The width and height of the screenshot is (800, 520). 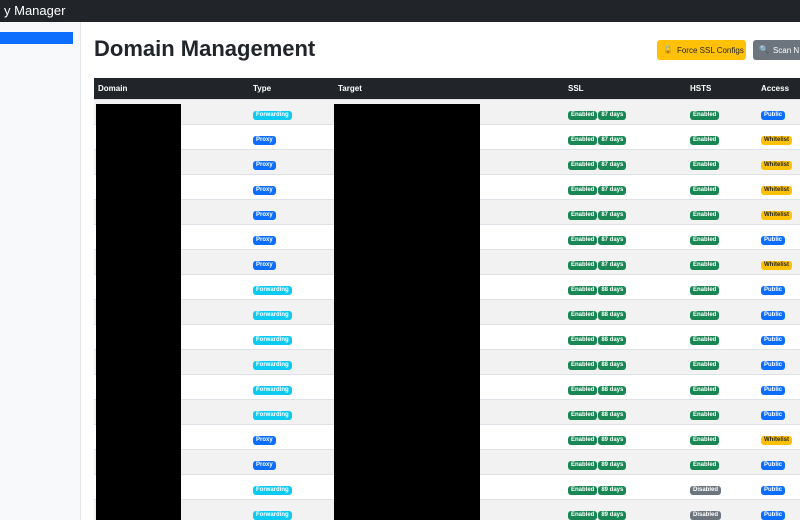 What do you see at coordinates (668, 49) in the screenshot?
I see `lock-icon: 🔒` at bounding box center [668, 49].